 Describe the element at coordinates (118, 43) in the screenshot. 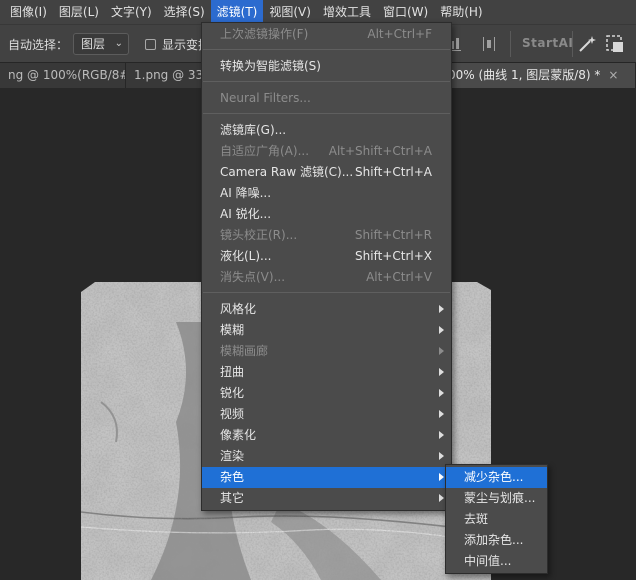

I see `chevron-down-icon: ⌄` at that location.